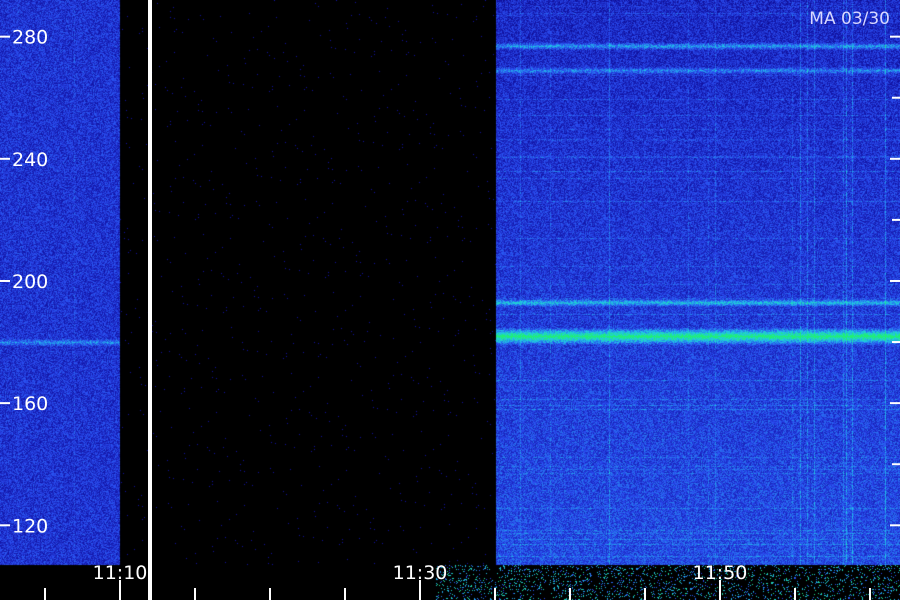  Describe the element at coordinates (30, 526) in the screenshot. I see `y-tick-label: 120` at that location.